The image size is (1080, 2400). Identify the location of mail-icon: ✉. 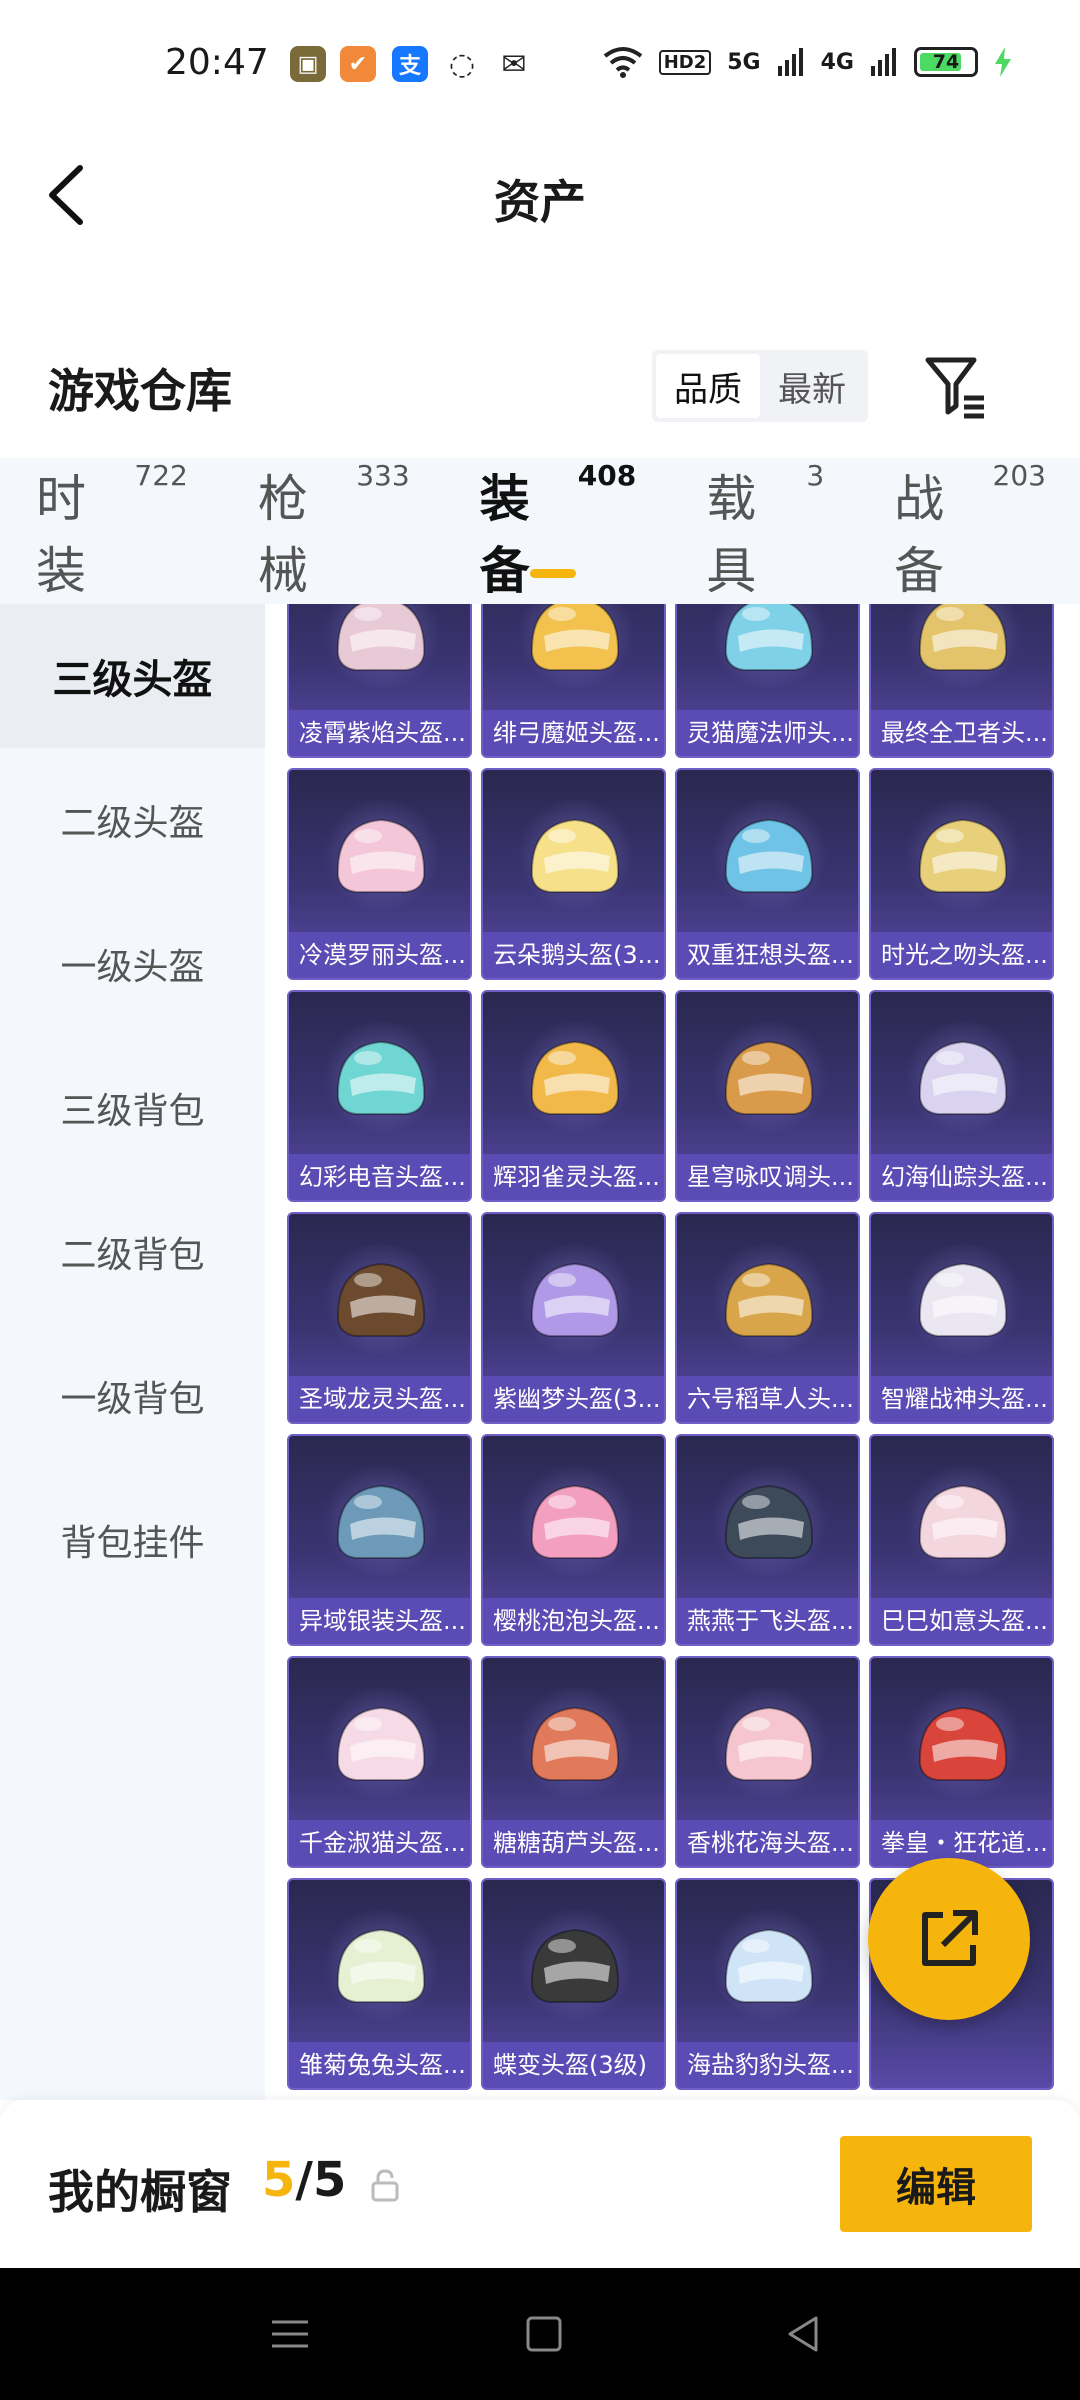
(514, 64).